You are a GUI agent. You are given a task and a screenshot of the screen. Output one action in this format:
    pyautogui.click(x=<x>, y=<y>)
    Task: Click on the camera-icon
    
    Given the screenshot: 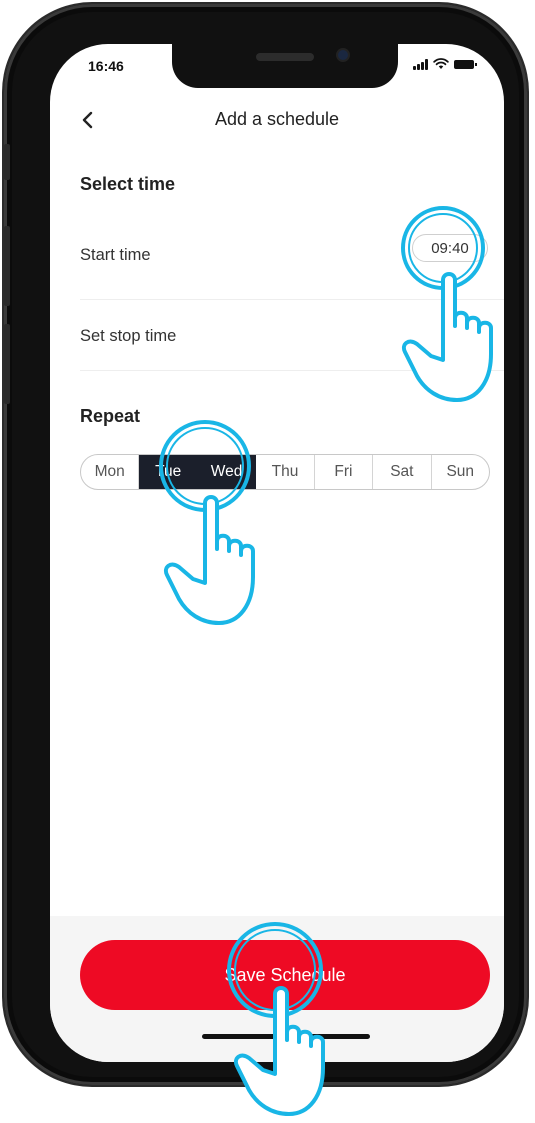 What is the action you would take?
    pyautogui.click(x=343, y=55)
    